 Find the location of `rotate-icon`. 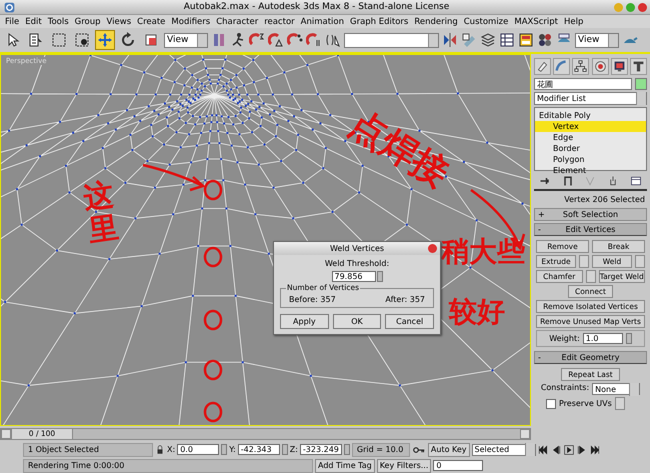

rotate-icon is located at coordinates (128, 40).